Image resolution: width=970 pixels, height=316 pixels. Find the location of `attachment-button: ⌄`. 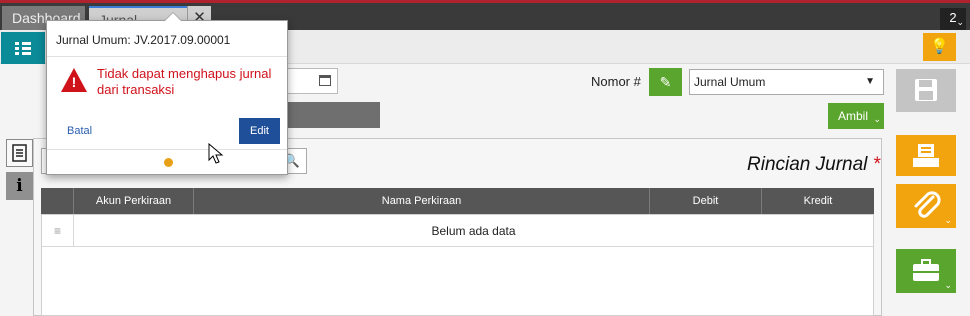

attachment-button: ⌄ is located at coordinates (926, 206).